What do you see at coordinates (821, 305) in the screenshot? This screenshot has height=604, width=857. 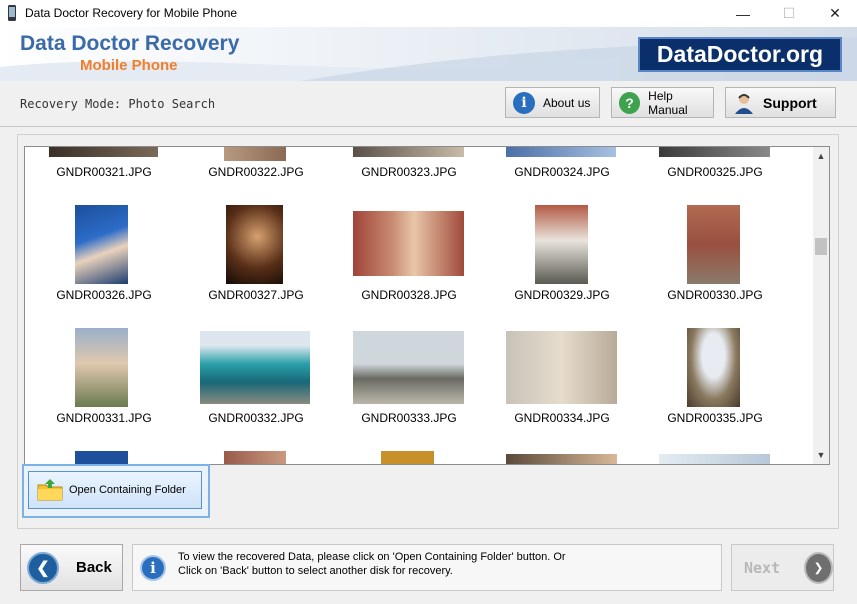 I see `gallery-scrollbar: ▲ ▼` at bounding box center [821, 305].